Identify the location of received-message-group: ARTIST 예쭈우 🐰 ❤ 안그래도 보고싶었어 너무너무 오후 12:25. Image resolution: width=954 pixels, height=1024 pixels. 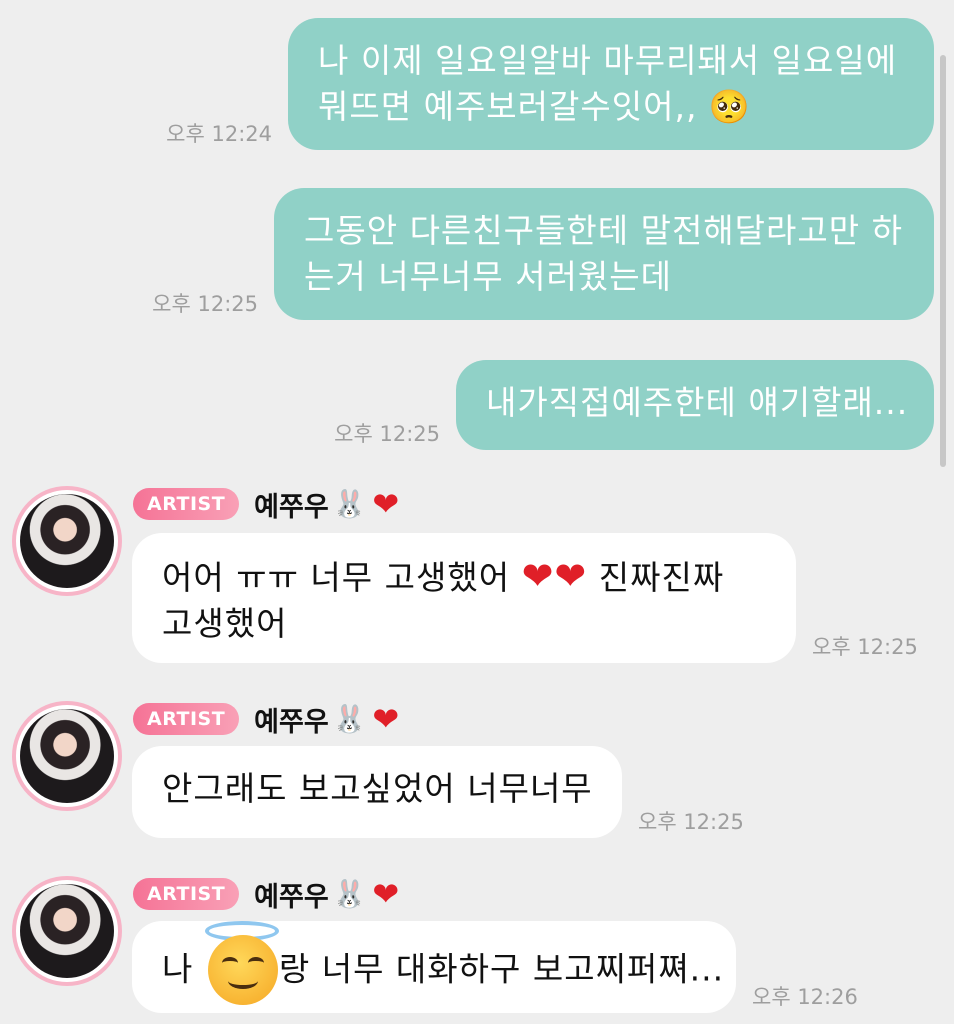
(477, 770).